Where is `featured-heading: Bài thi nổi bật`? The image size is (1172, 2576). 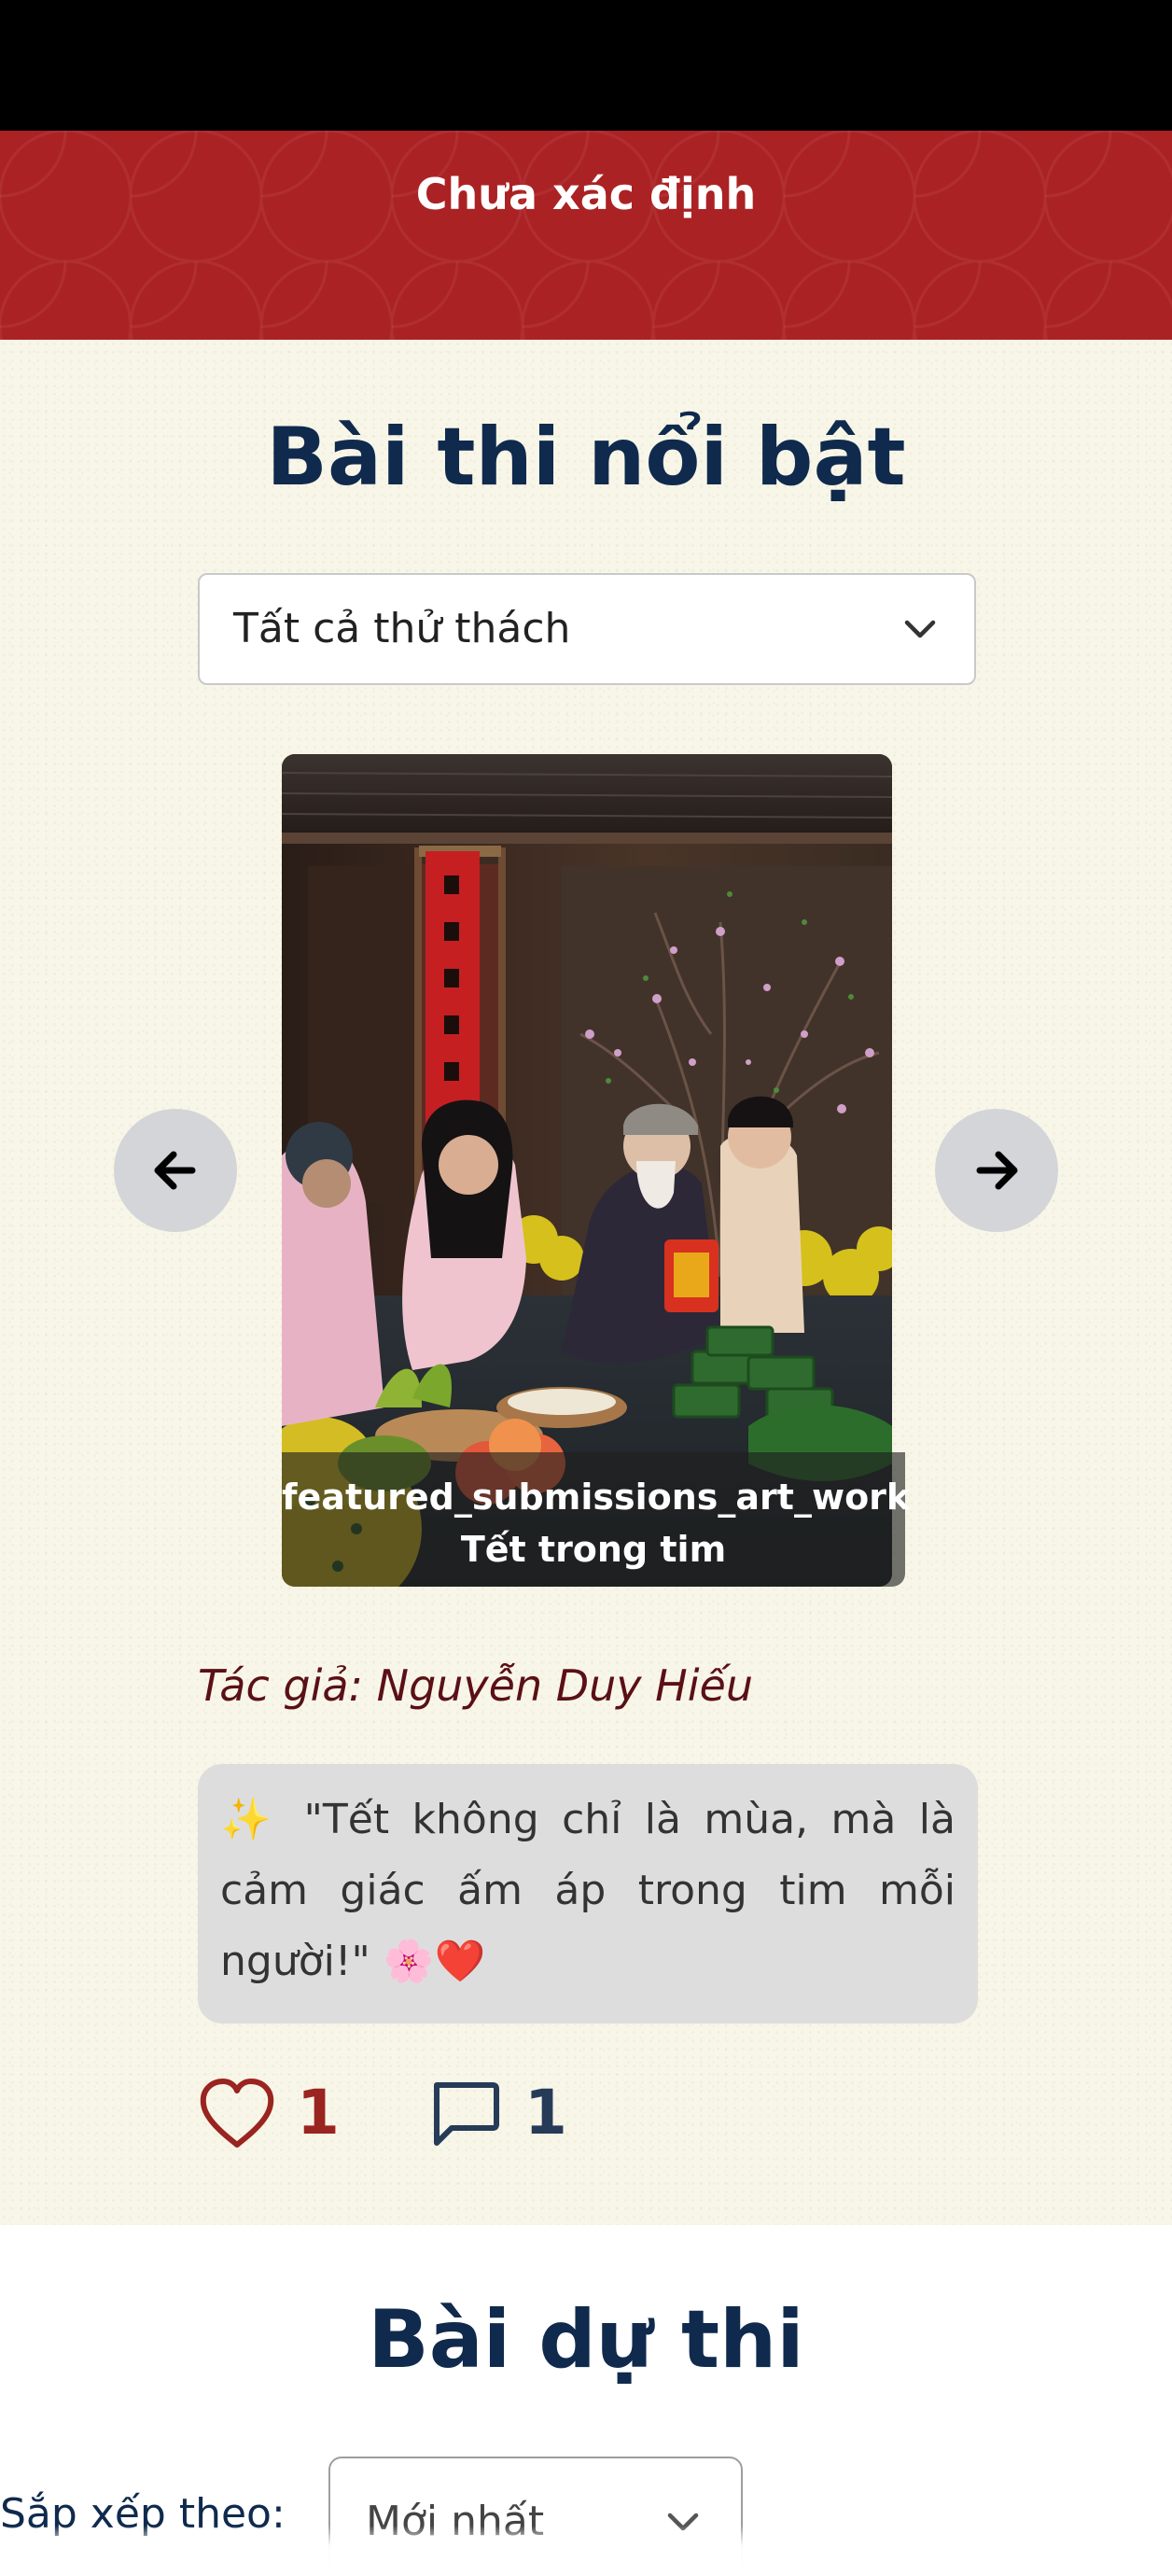
featured-heading: Bài thi nổi bật is located at coordinates (586, 457).